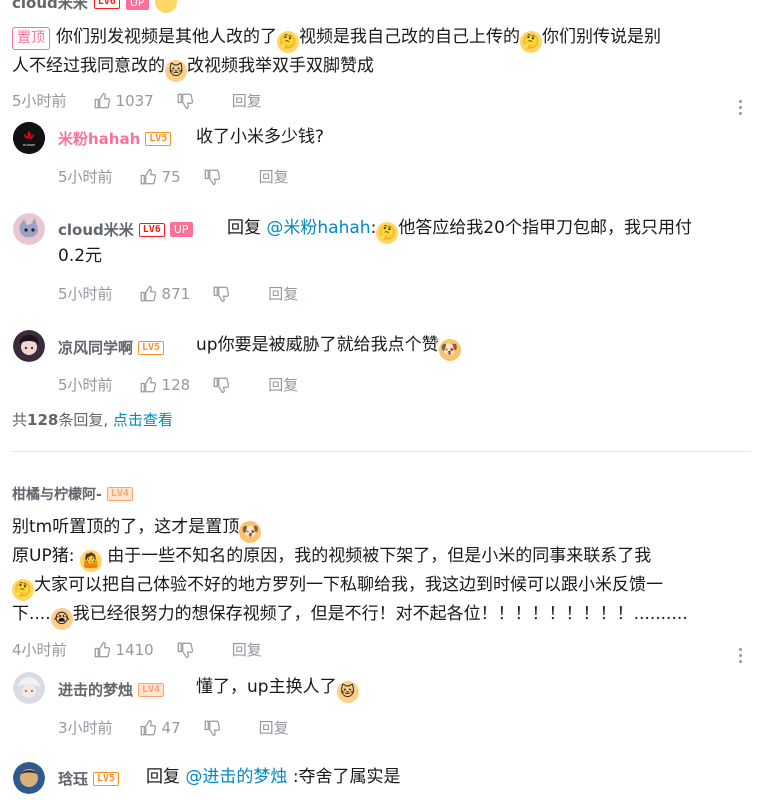  What do you see at coordinates (236, 777) in the screenshot?
I see `mention-link: @进击的梦烛` at bounding box center [236, 777].